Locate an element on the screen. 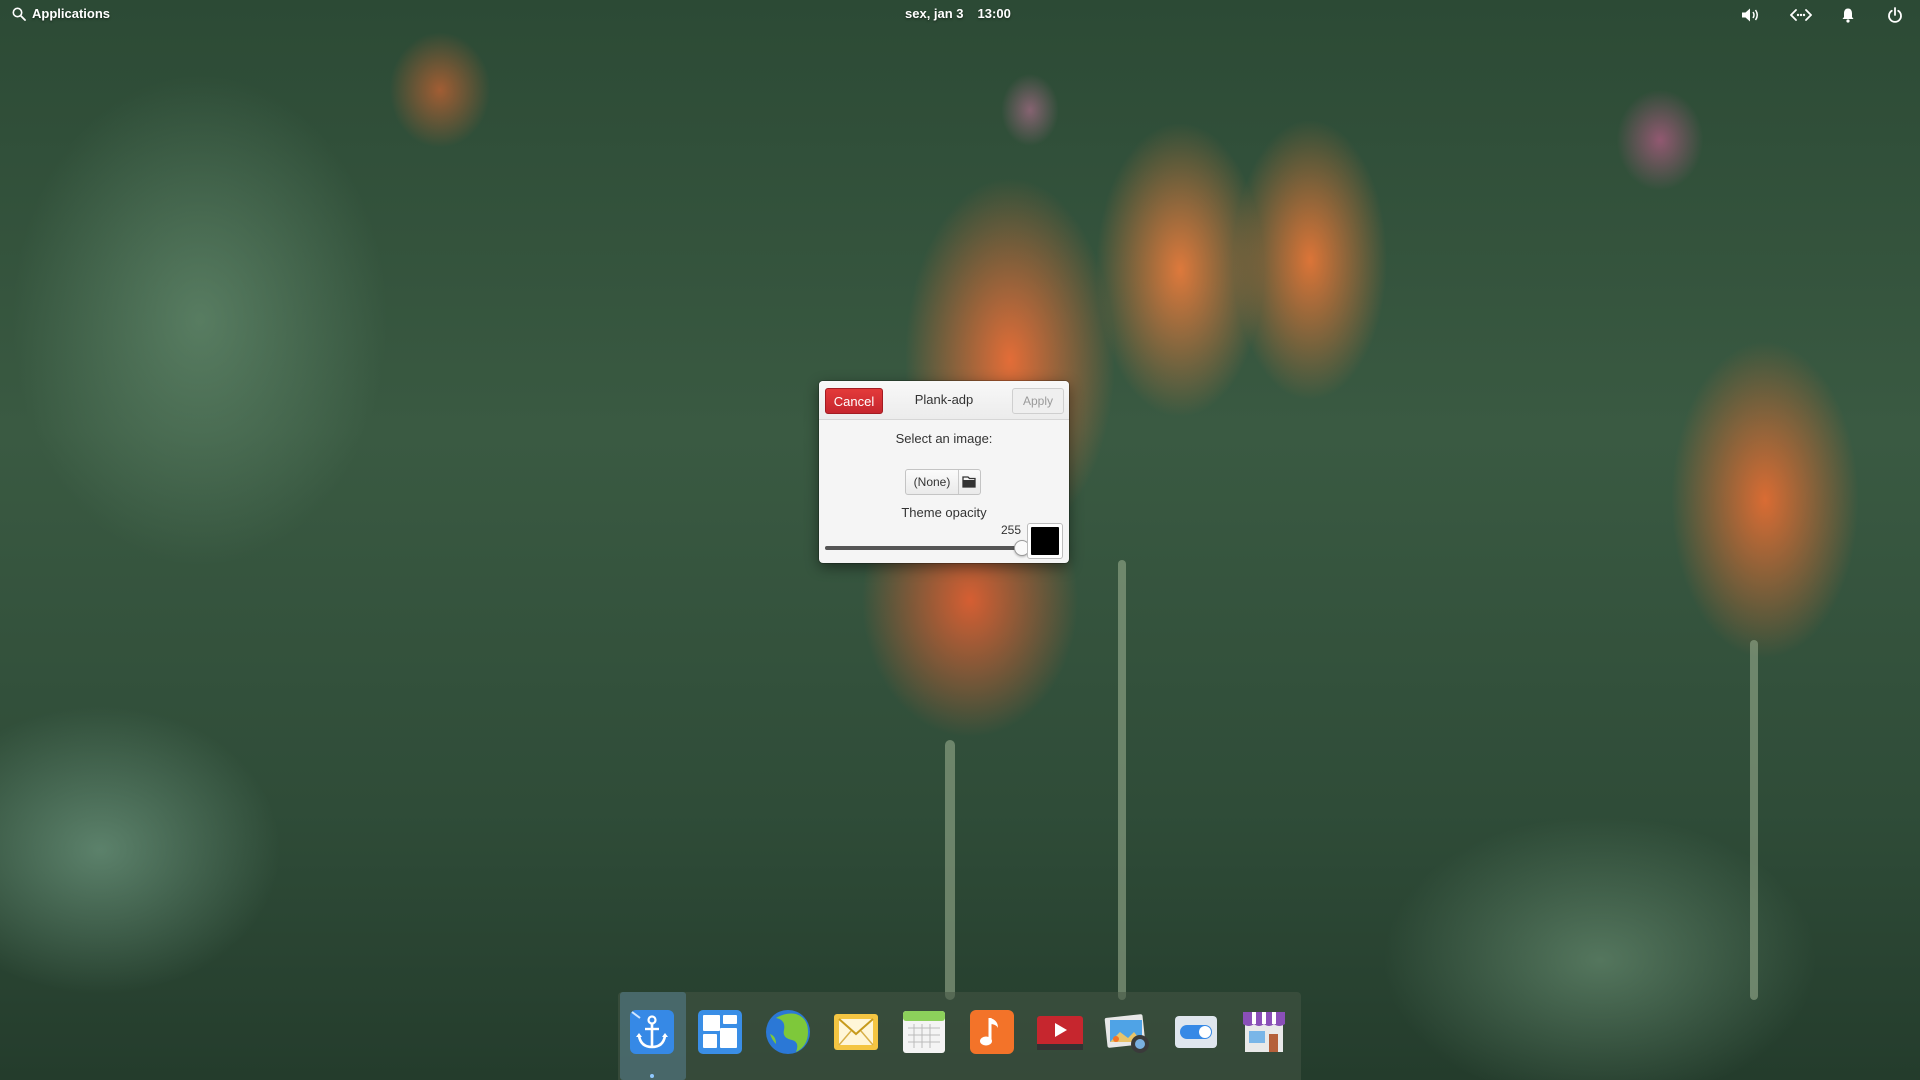 This screenshot has width=1920, height=1080. dock-item-photos is located at coordinates (1128, 1032).